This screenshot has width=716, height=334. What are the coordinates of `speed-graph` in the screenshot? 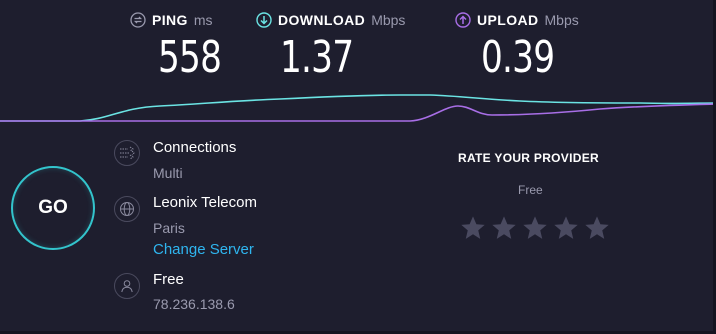 It's located at (358, 108).